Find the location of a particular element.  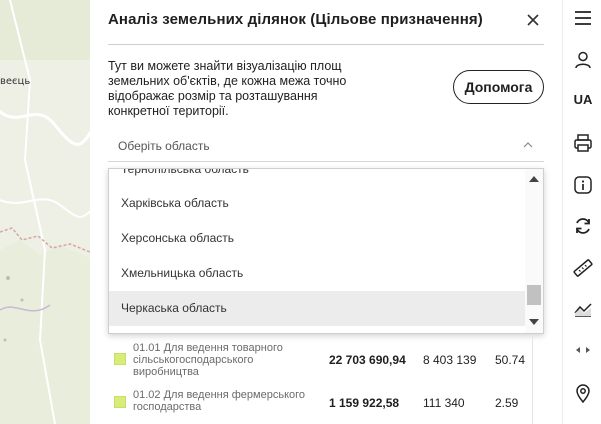

row-count: 8 403 139 is located at coordinates (450, 360).